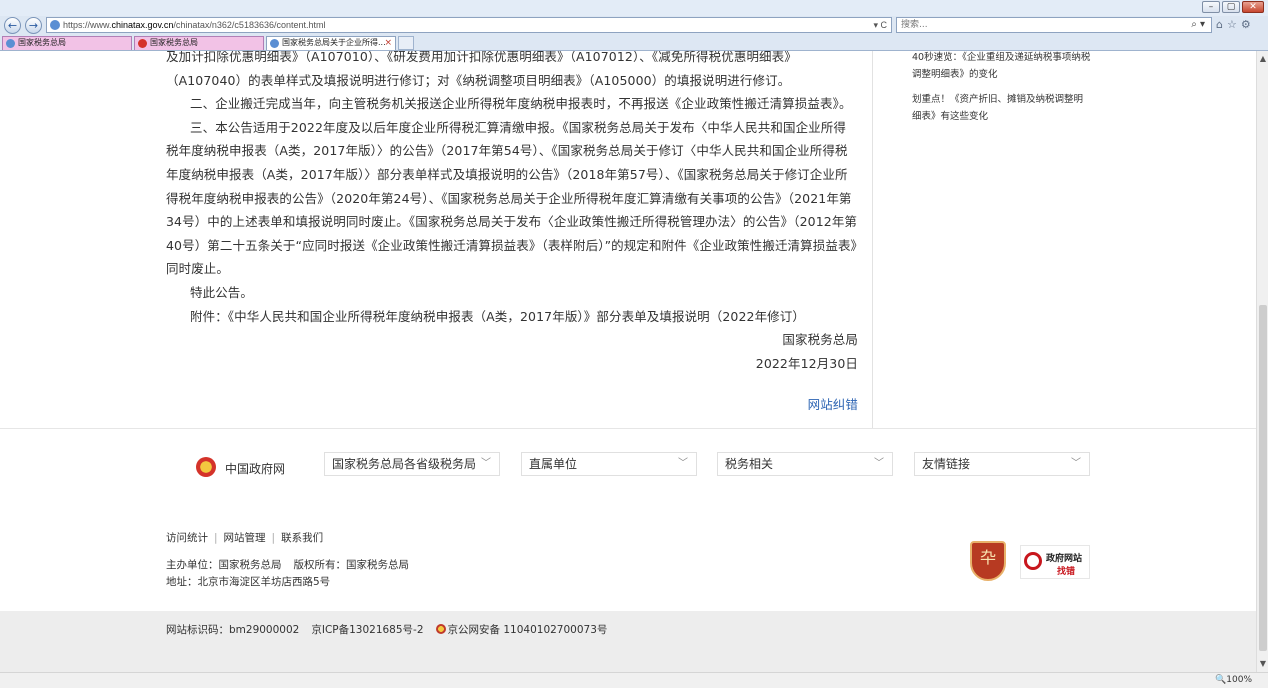  I want to click on site-id-text: 网站标识码：bm29000002, so click(233, 630).